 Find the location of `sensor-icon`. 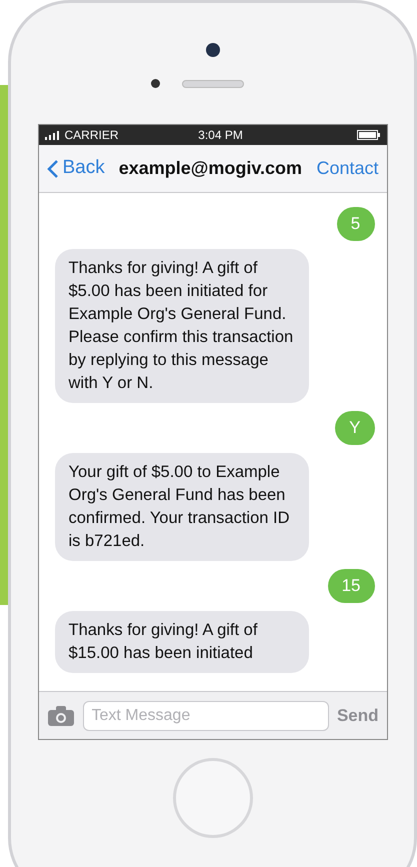

sensor-icon is located at coordinates (155, 83).